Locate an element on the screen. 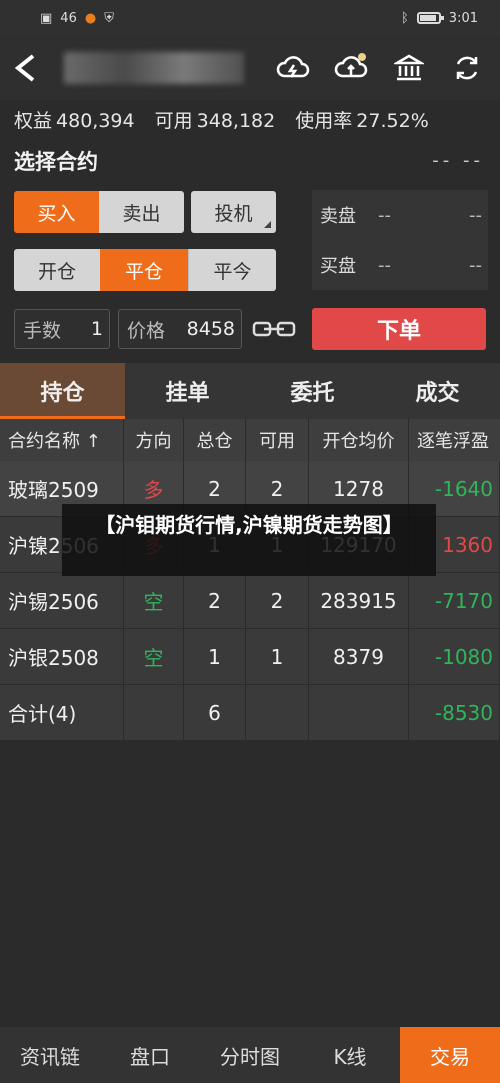  refresh-icon is located at coordinates (467, 68).